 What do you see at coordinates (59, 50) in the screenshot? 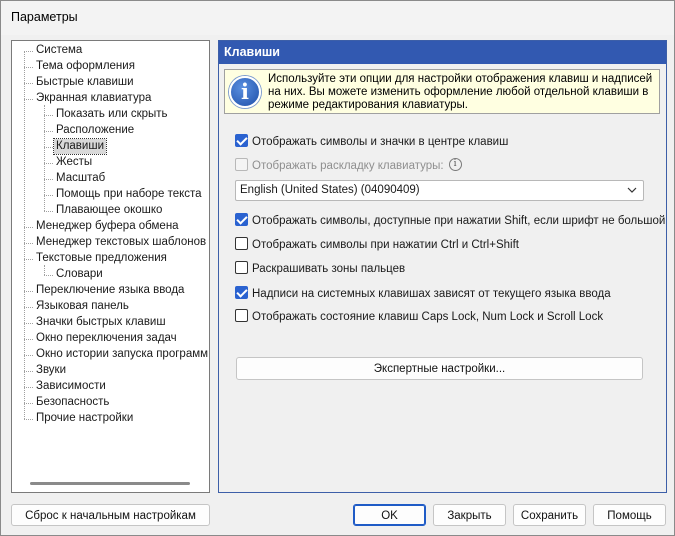
I see `tree-item: Система` at bounding box center [59, 50].